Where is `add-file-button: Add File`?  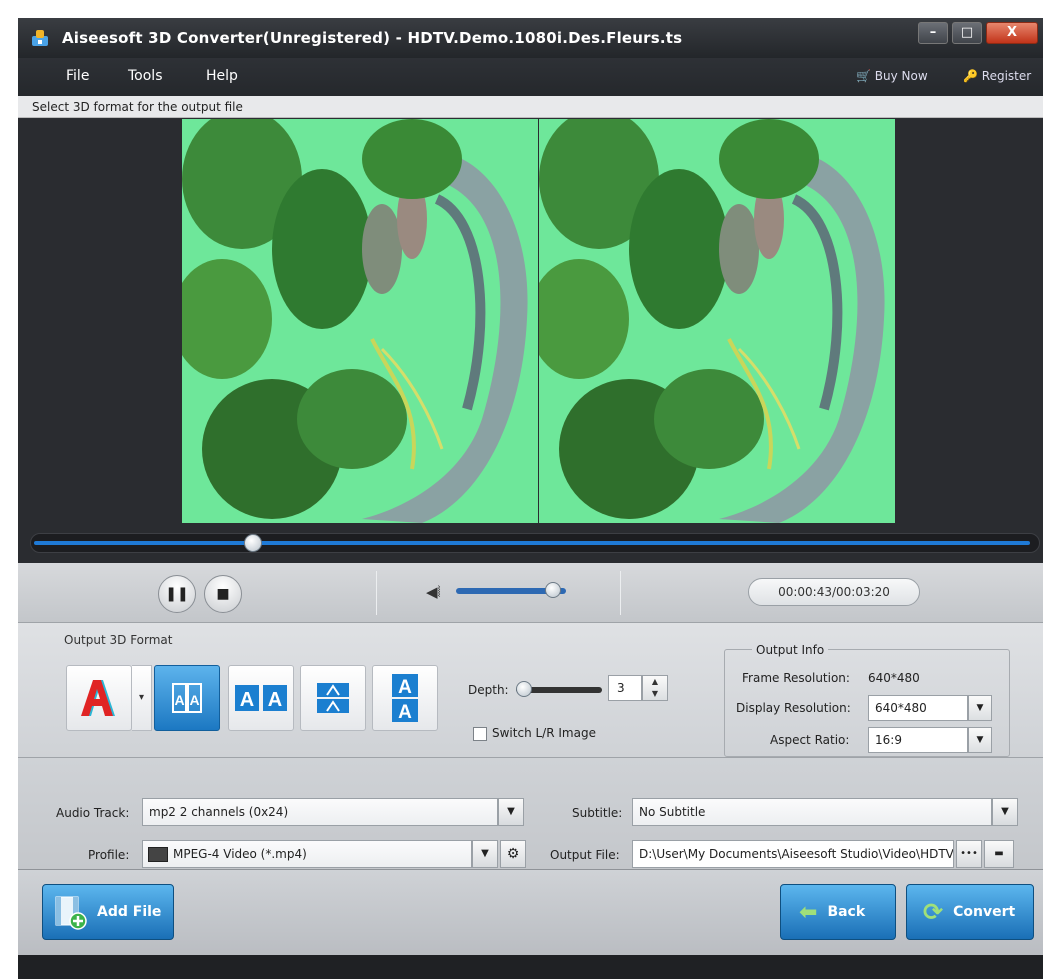
add-file-button: Add File is located at coordinates (108, 912).